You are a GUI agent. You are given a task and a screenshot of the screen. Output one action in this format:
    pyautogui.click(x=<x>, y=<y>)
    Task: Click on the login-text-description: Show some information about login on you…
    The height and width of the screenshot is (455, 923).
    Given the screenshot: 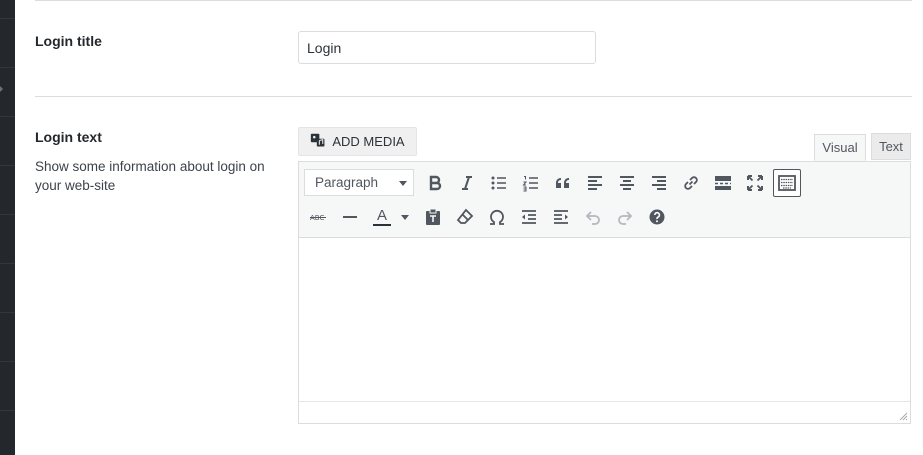 What is the action you would take?
    pyautogui.click(x=150, y=176)
    